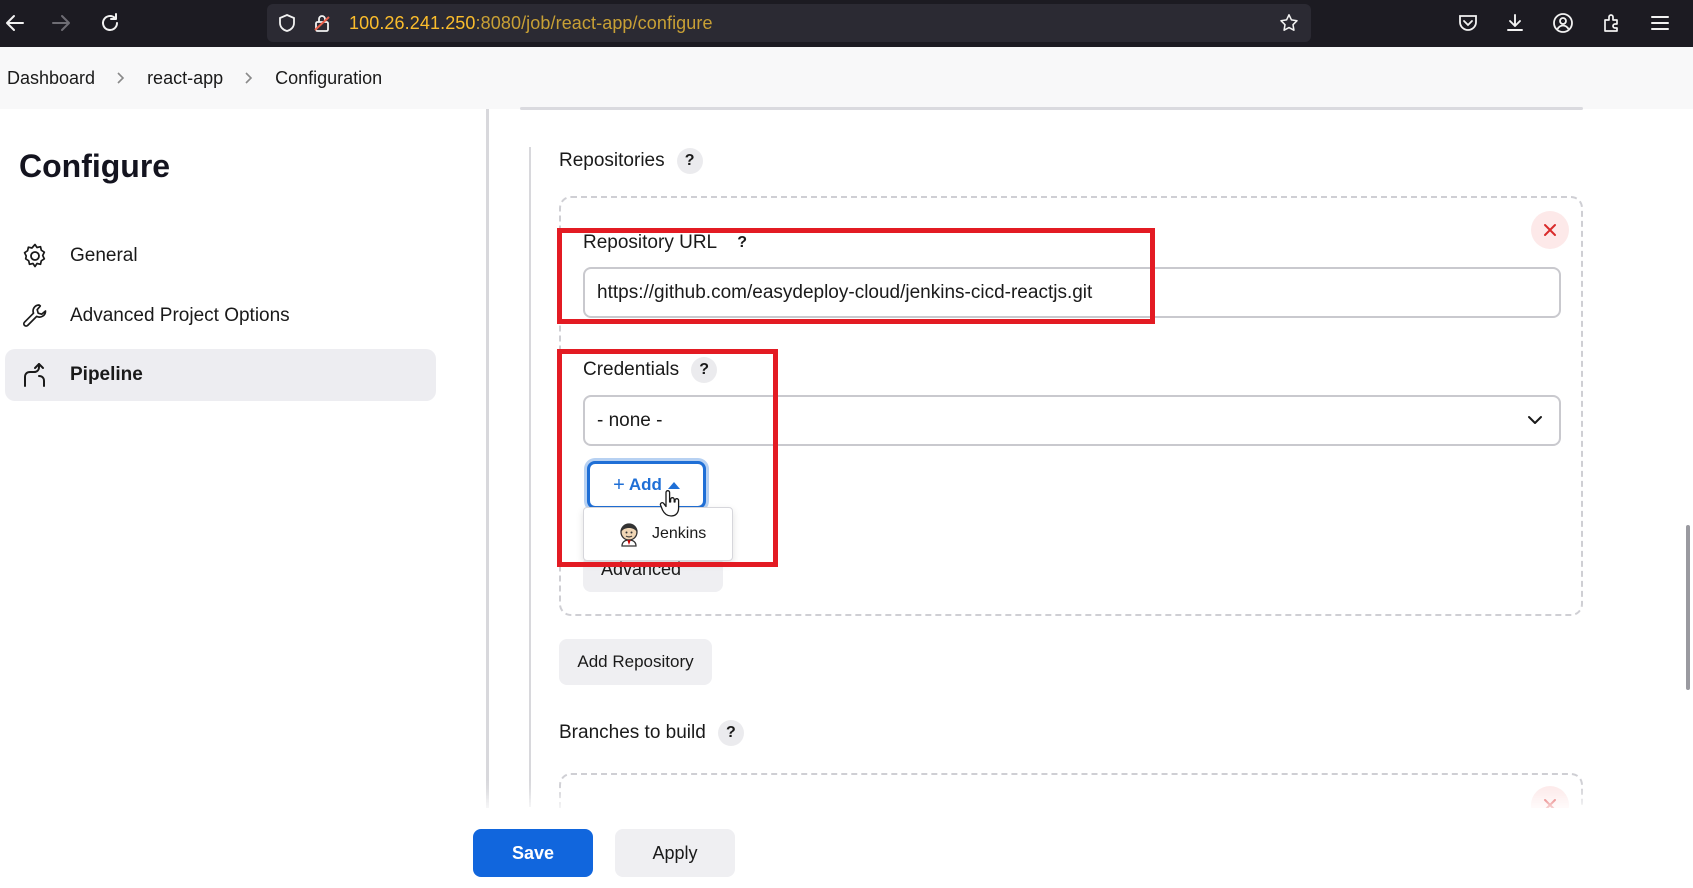  I want to click on insecure-lock-icon, so click(322, 23).